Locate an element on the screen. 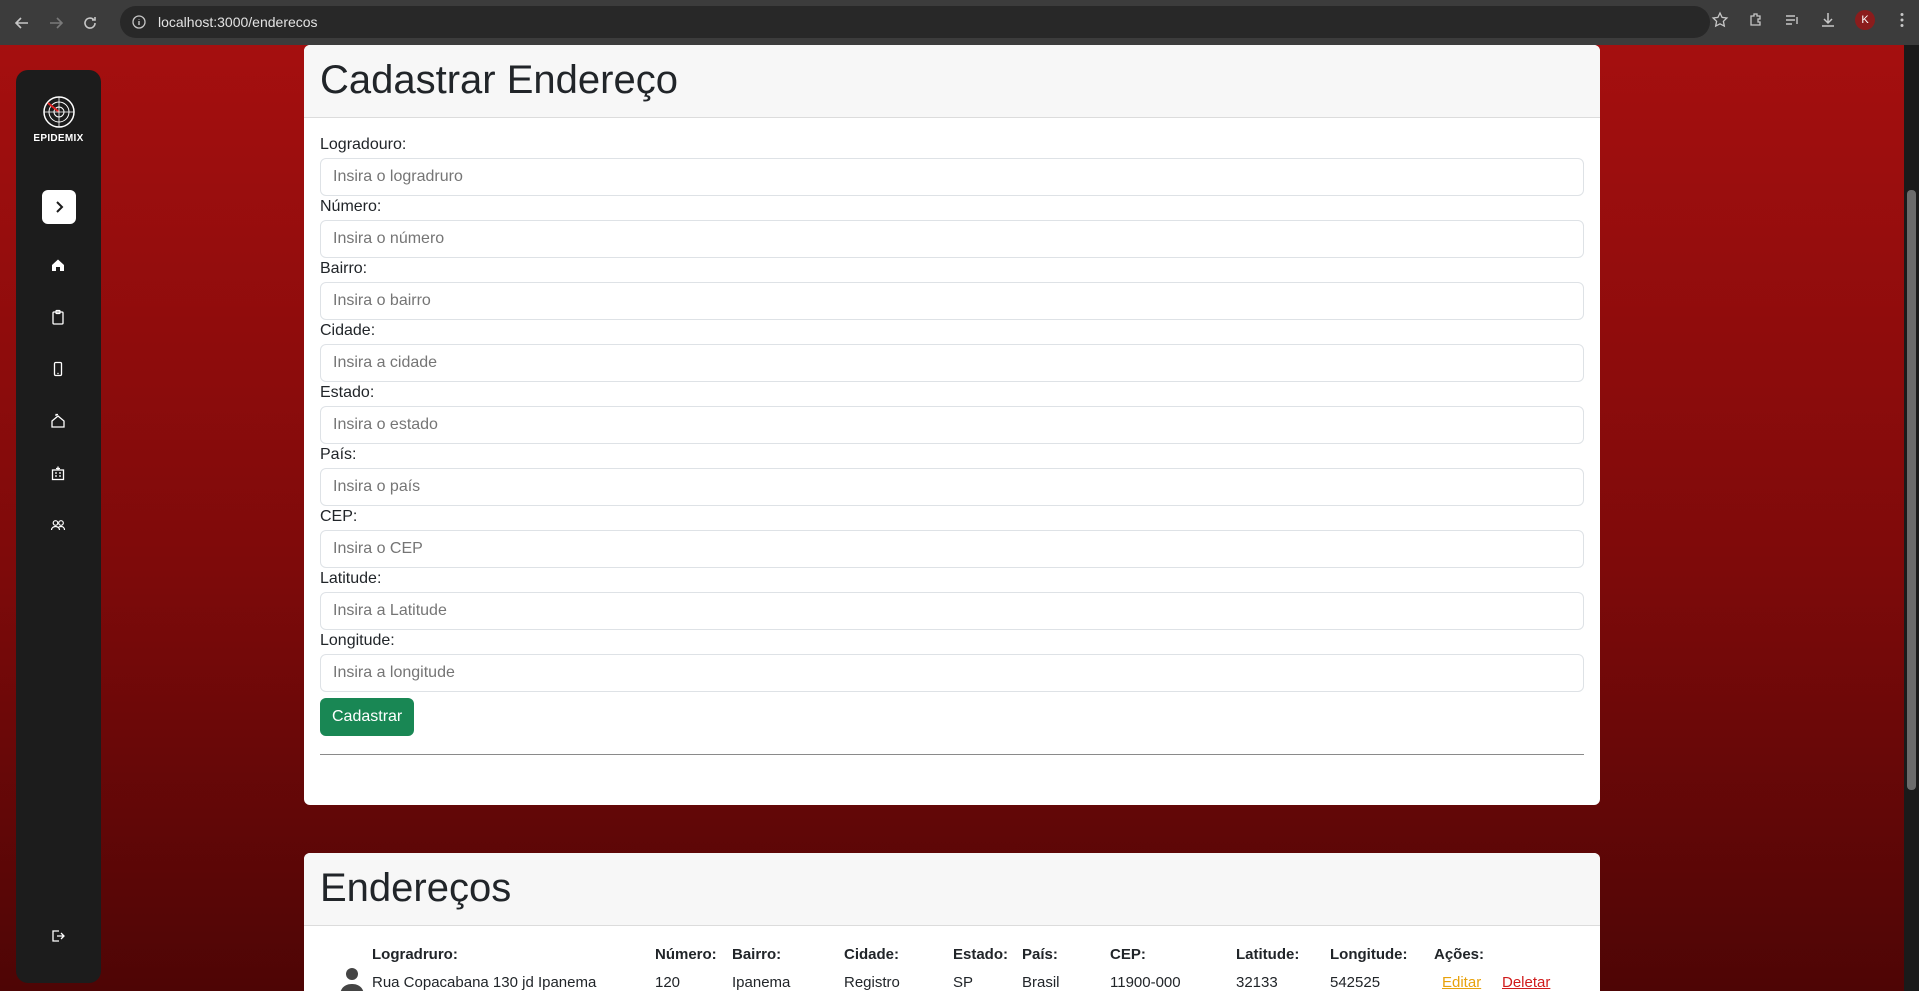 The image size is (1919, 991). download-icon is located at coordinates (1828, 20).